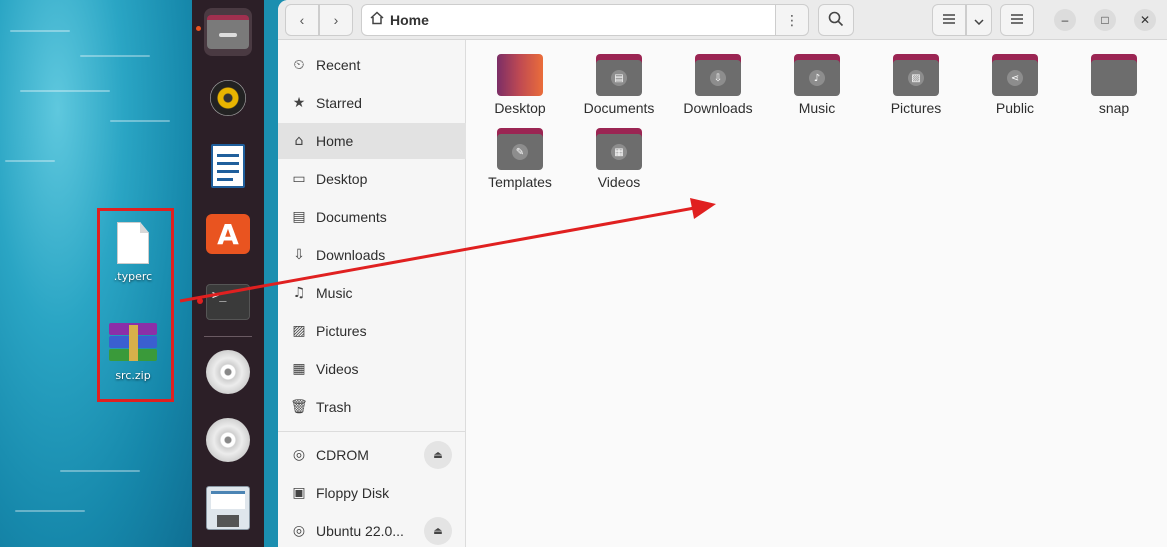 This screenshot has height=547, width=1167. What do you see at coordinates (718, 85) in the screenshot?
I see `folder-downloads: ⇩ Downloads` at bounding box center [718, 85].